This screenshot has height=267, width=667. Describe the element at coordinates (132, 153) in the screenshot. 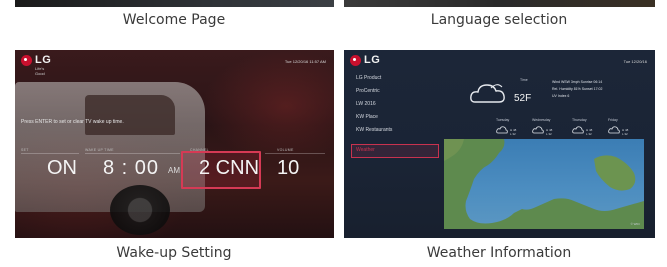

I see `divider-time` at that location.